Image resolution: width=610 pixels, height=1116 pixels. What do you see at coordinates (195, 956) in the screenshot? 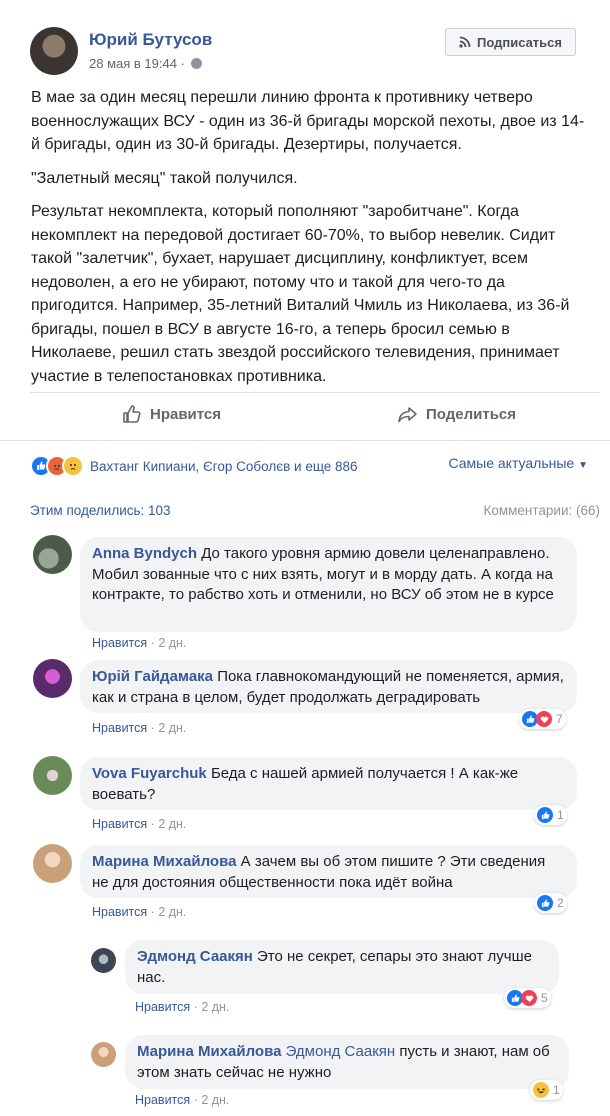
I see `comment-author: Эдмонд Саакян` at bounding box center [195, 956].